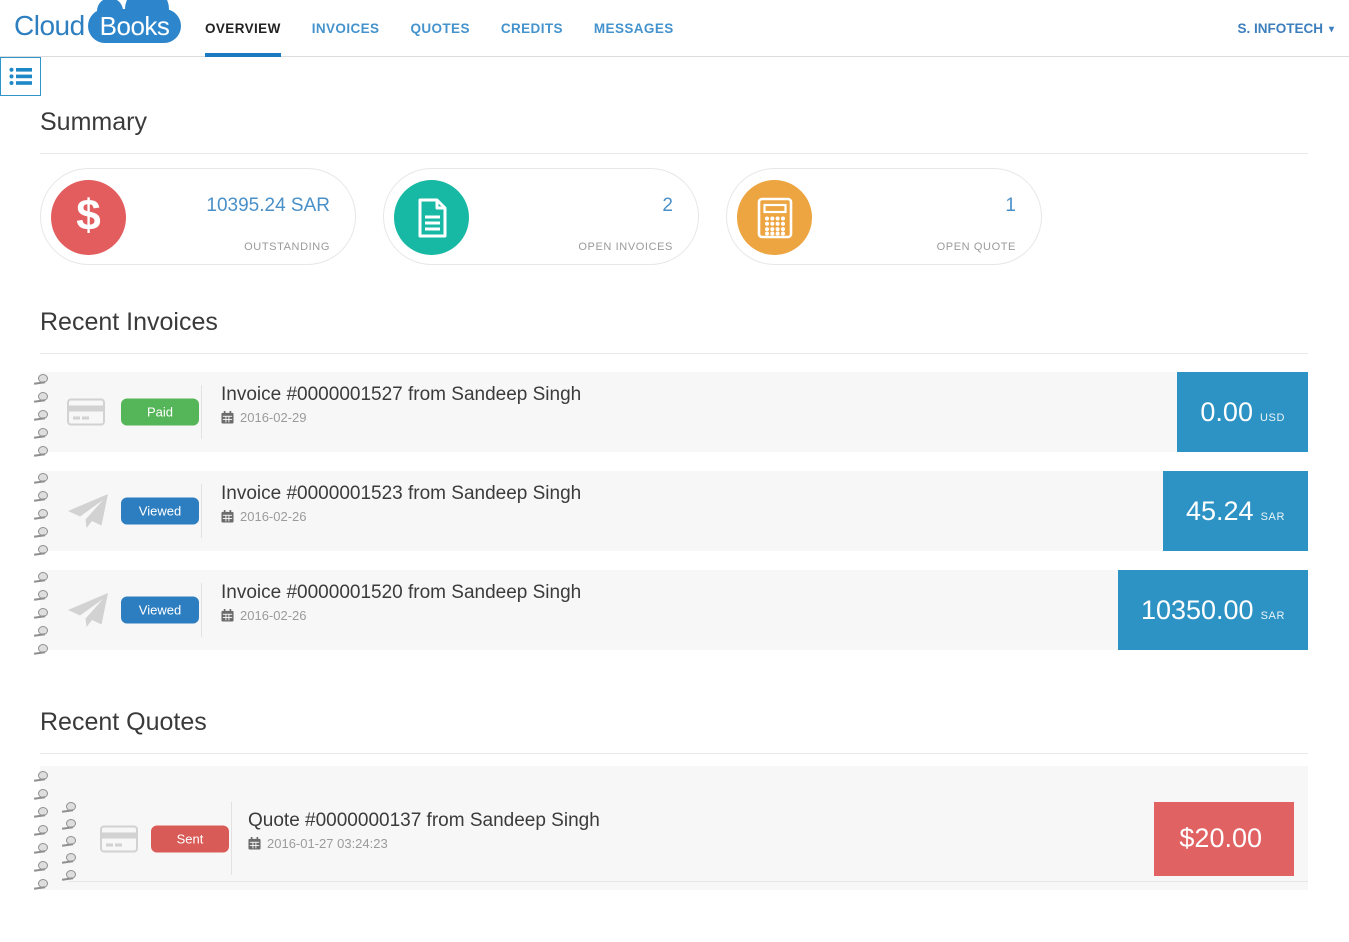 Image resolution: width=1349 pixels, height=942 pixels. I want to click on dollar-icon: $, so click(88, 217).